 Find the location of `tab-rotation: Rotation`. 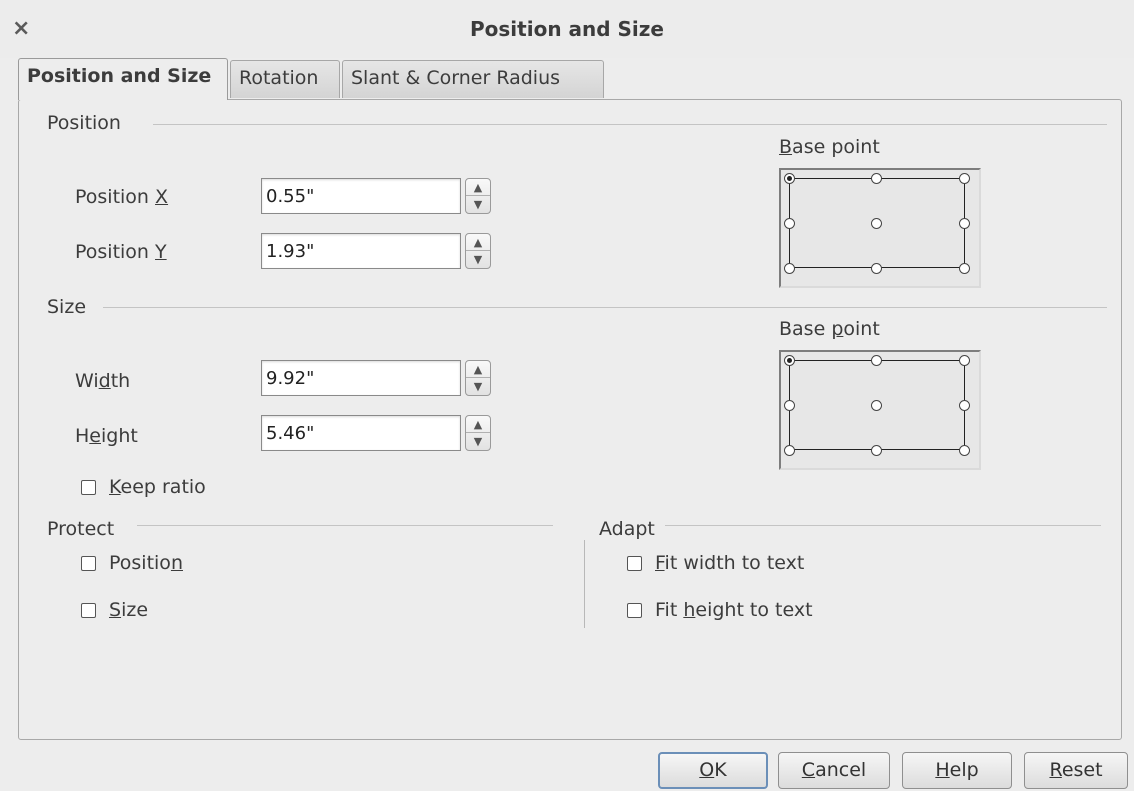

tab-rotation: Rotation is located at coordinates (285, 79).